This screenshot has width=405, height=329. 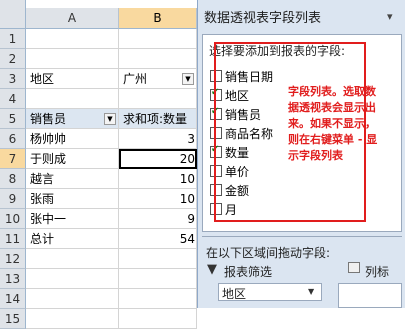 I want to click on cell-text: 销售员, so click(x=48, y=119).